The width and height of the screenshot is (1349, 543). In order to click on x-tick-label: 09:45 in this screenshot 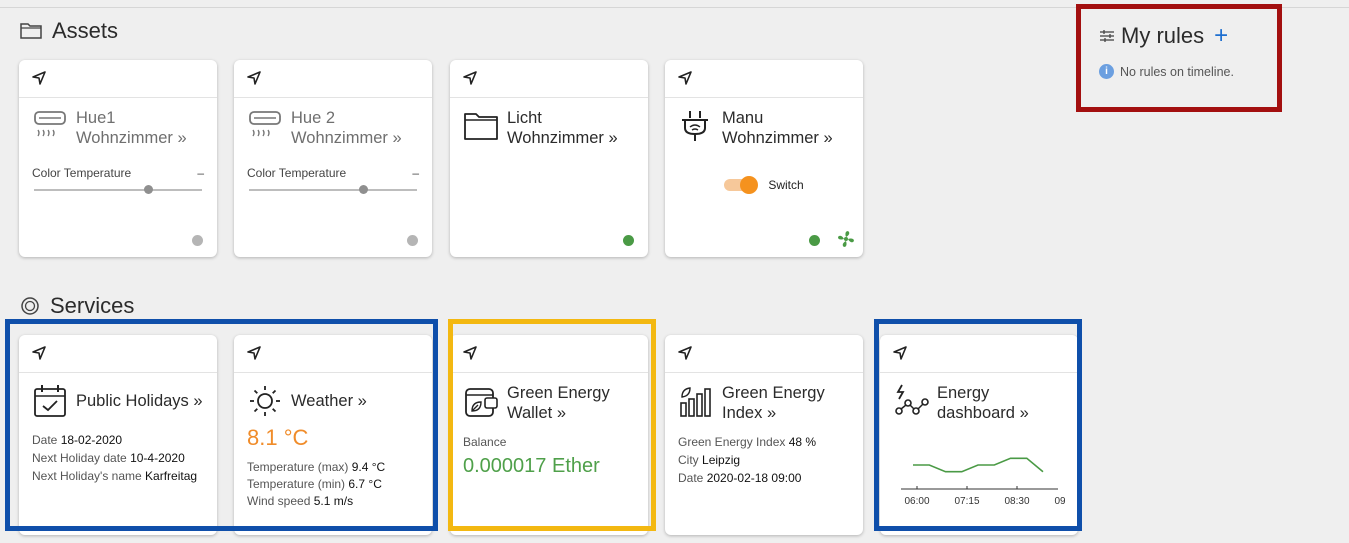, I will do `click(1059, 501)`.